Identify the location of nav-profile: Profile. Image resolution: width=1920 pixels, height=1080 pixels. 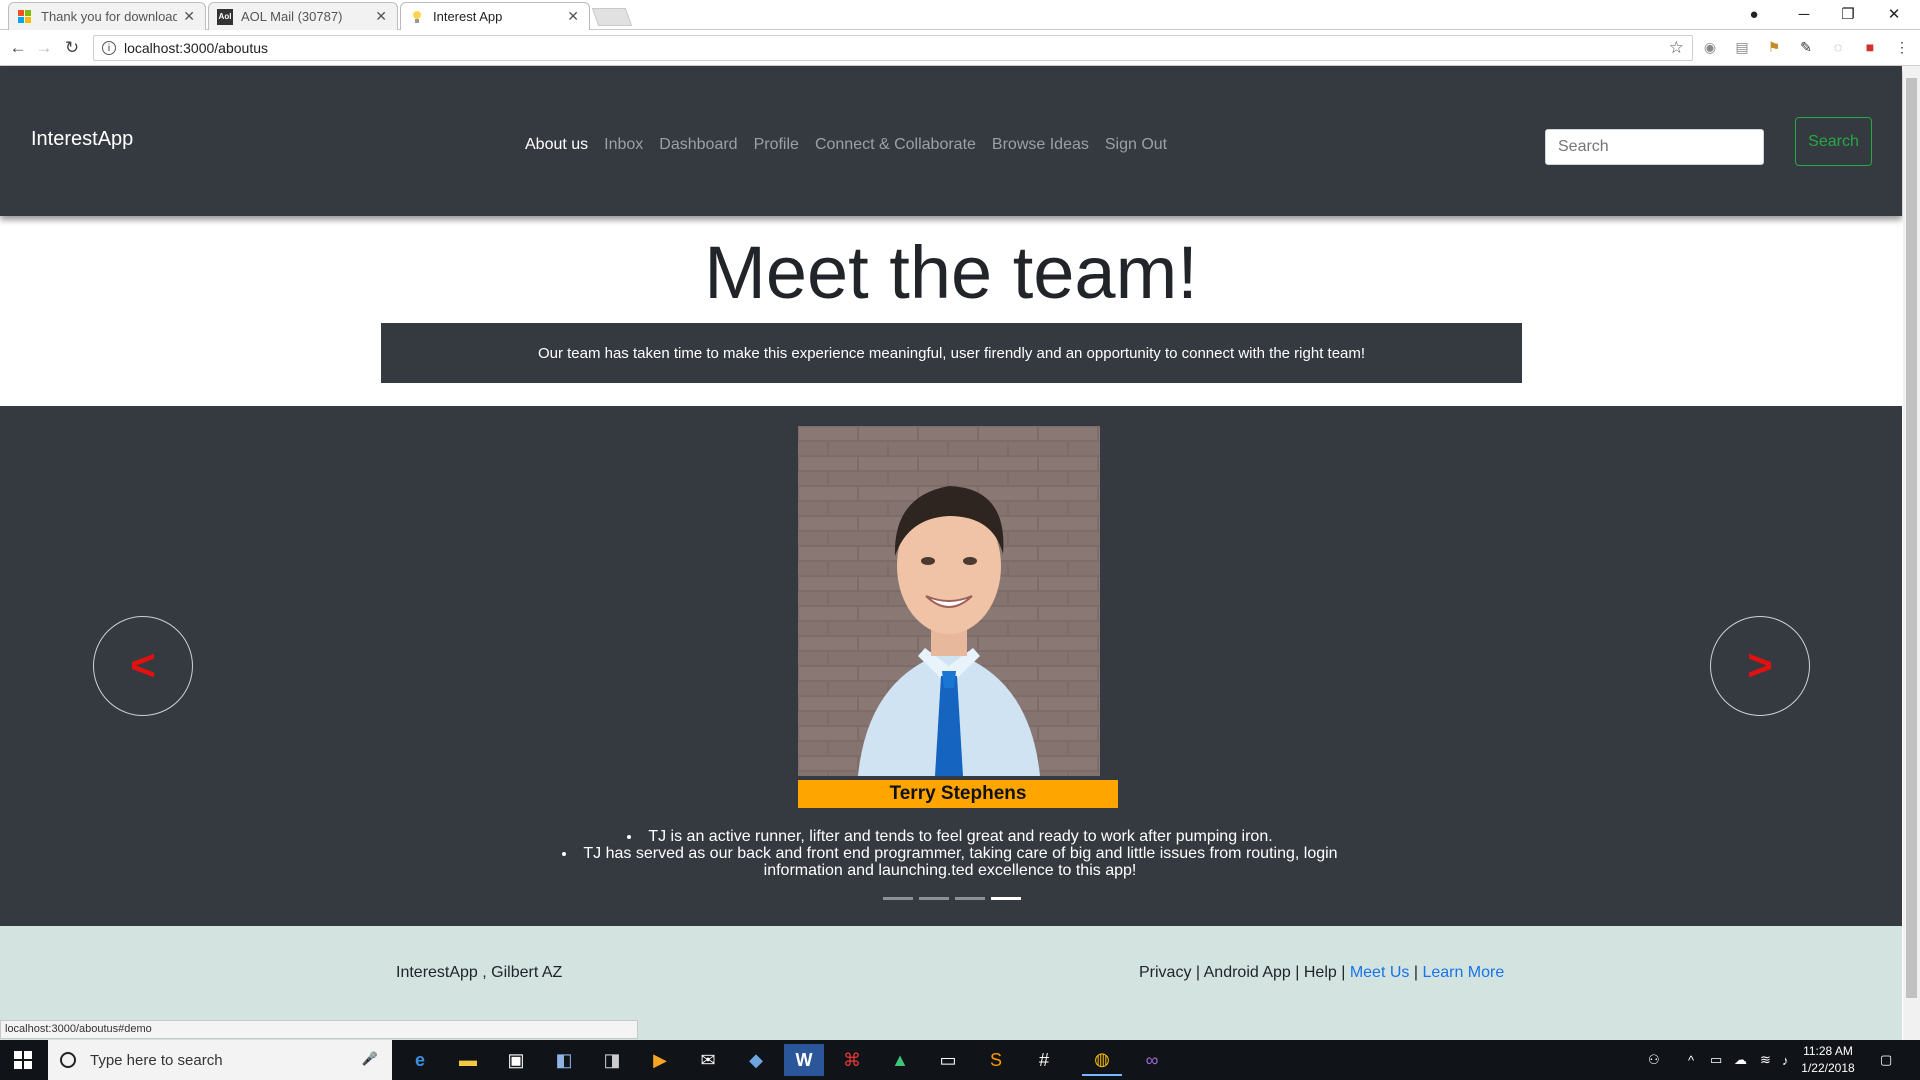
(776, 145).